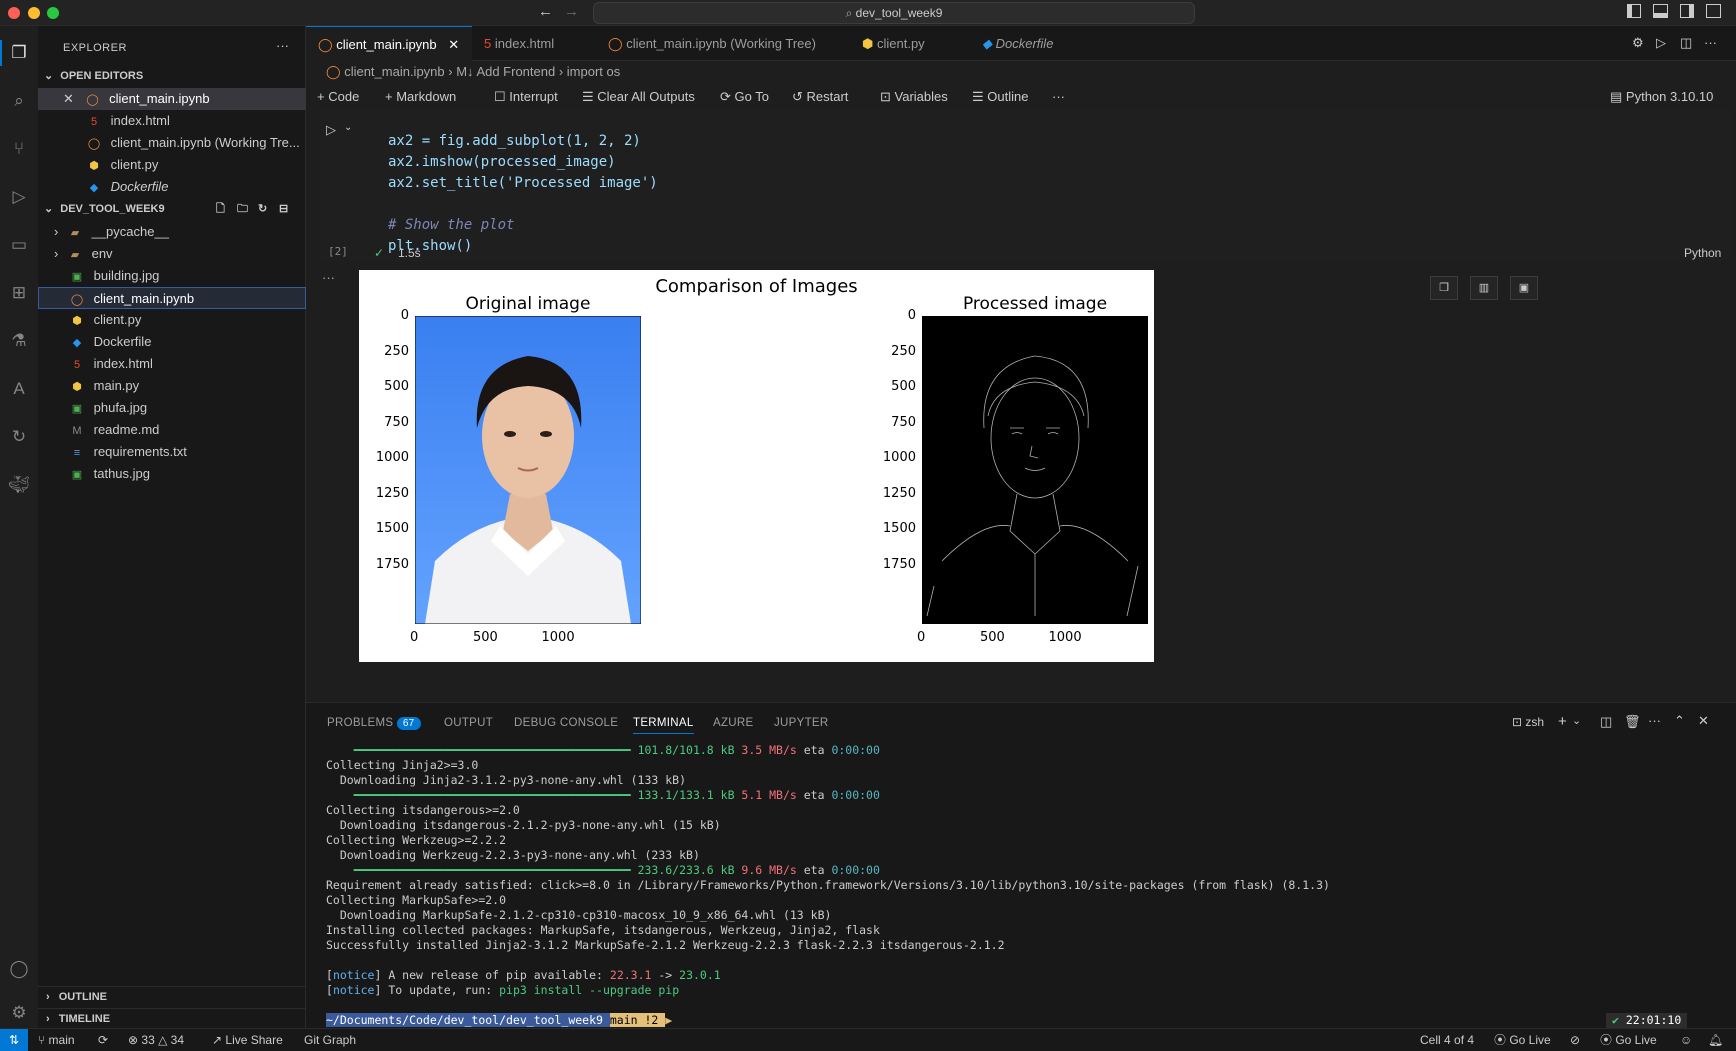 The height and width of the screenshot is (1051, 1736). What do you see at coordinates (1686, 43) in the screenshot?
I see `split-editor-icon: ◫` at bounding box center [1686, 43].